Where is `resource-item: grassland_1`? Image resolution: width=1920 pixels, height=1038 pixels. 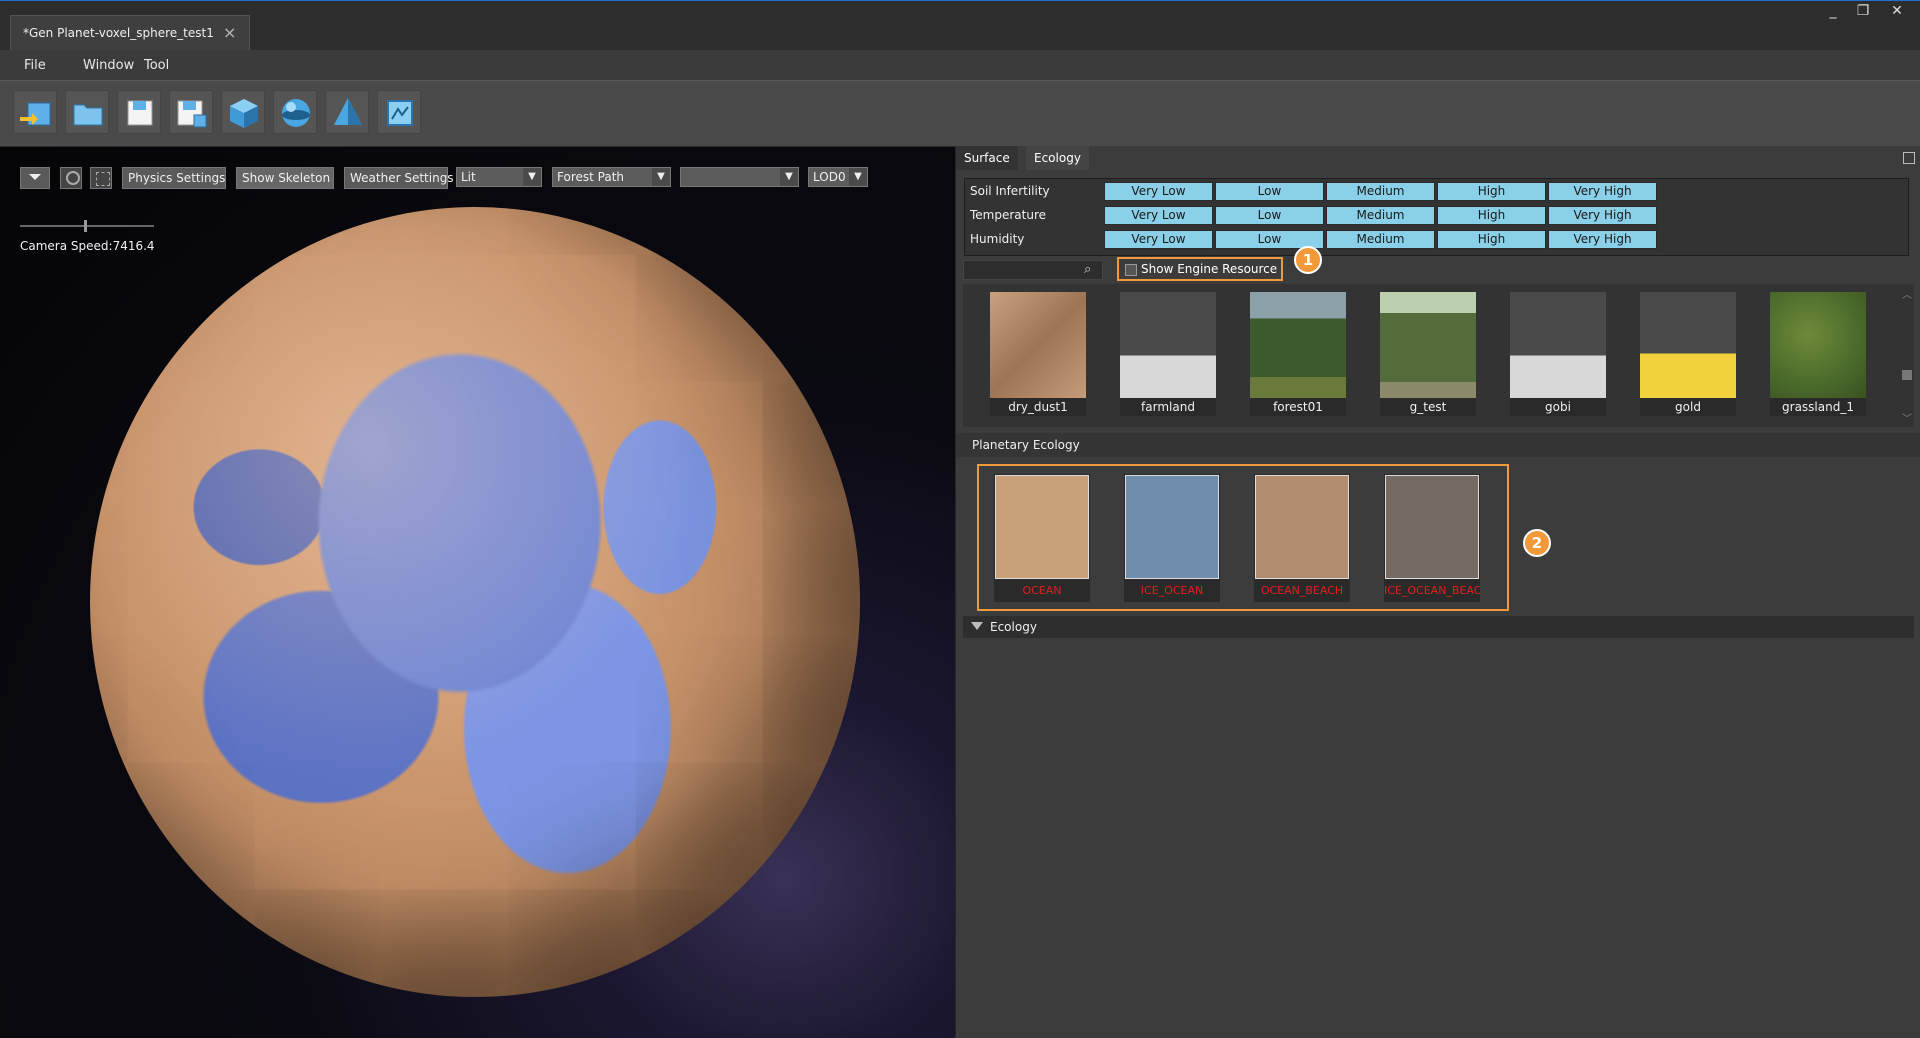 resource-item: grassland_1 is located at coordinates (1818, 354).